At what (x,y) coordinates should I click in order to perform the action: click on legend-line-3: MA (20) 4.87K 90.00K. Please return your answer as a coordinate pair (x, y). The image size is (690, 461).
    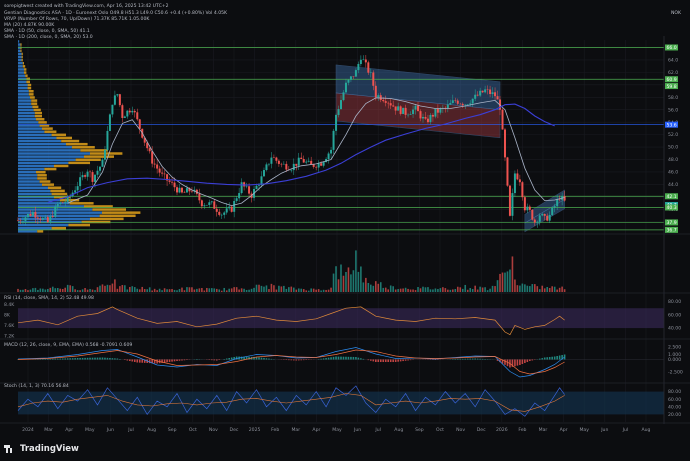
    Looking at the image, I should click on (29, 25).